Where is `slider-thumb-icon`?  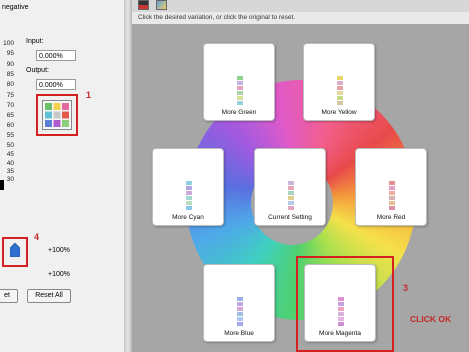
slider-thumb-icon is located at coordinates (15, 250).